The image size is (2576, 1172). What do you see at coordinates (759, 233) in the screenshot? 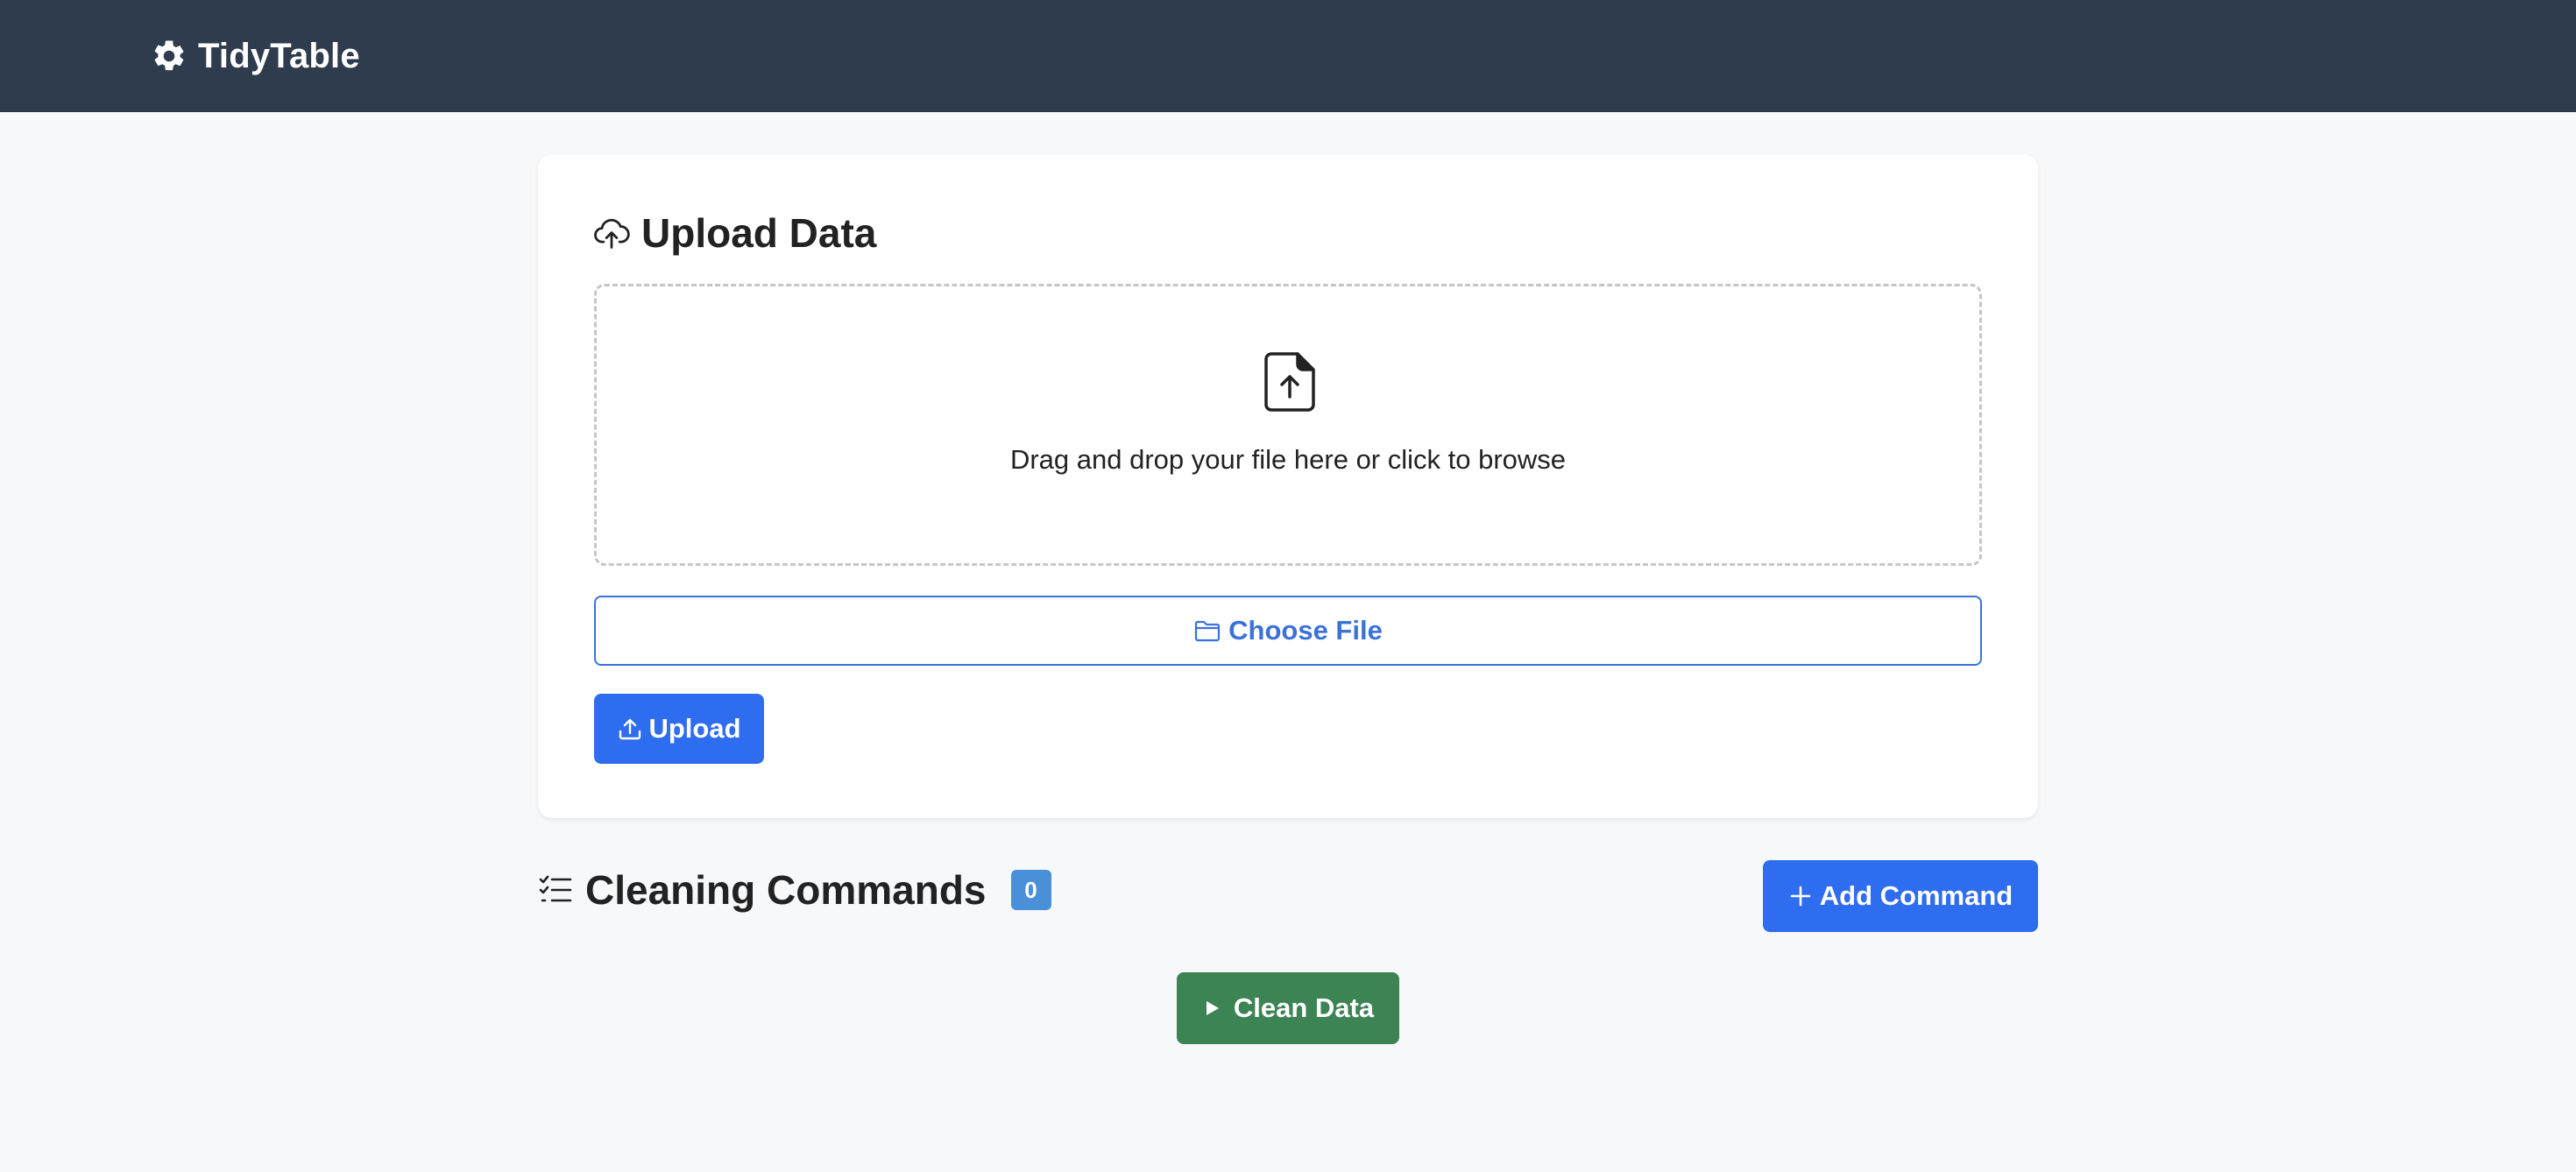
I see `upload-card-heading: Upload Data` at bounding box center [759, 233].